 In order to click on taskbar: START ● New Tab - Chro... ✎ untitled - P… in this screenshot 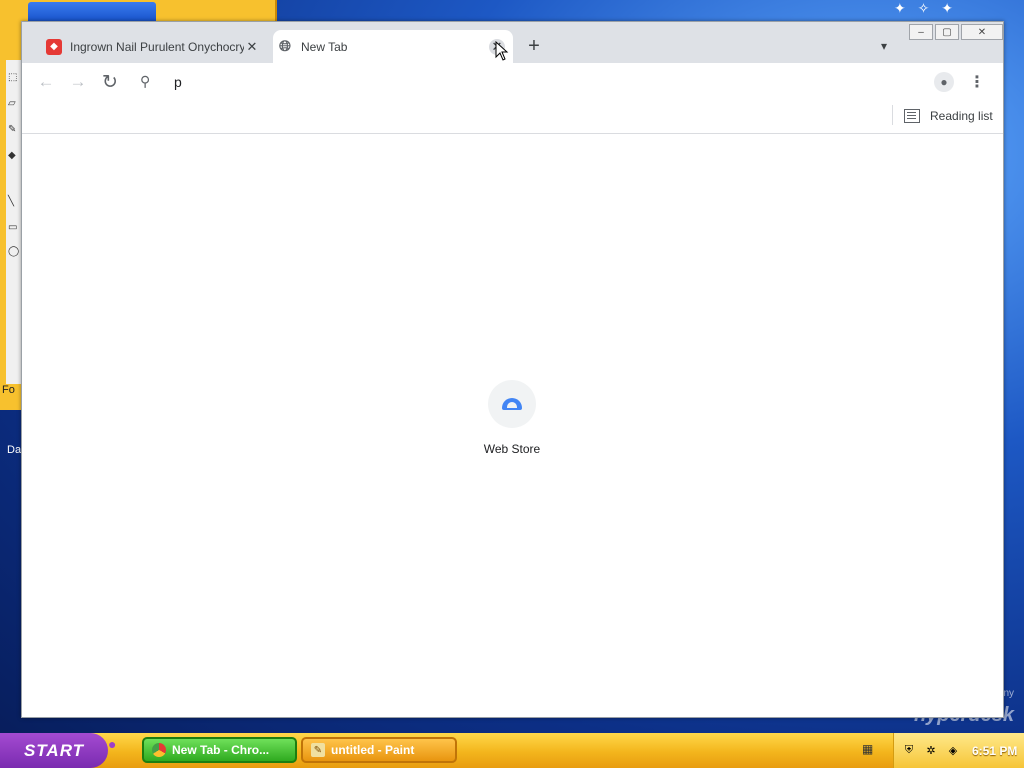, I will do `click(512, 750)`.